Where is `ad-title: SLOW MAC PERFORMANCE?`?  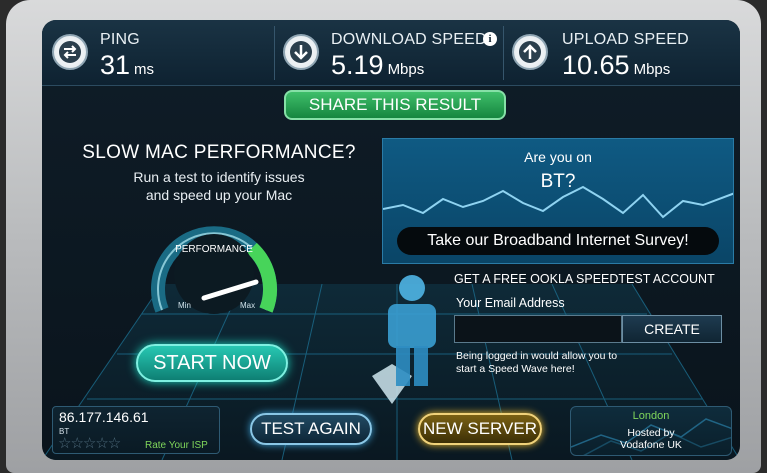
ad-title: SLOW MAC PERFORMANCE? is located at coordinates (219, 152).